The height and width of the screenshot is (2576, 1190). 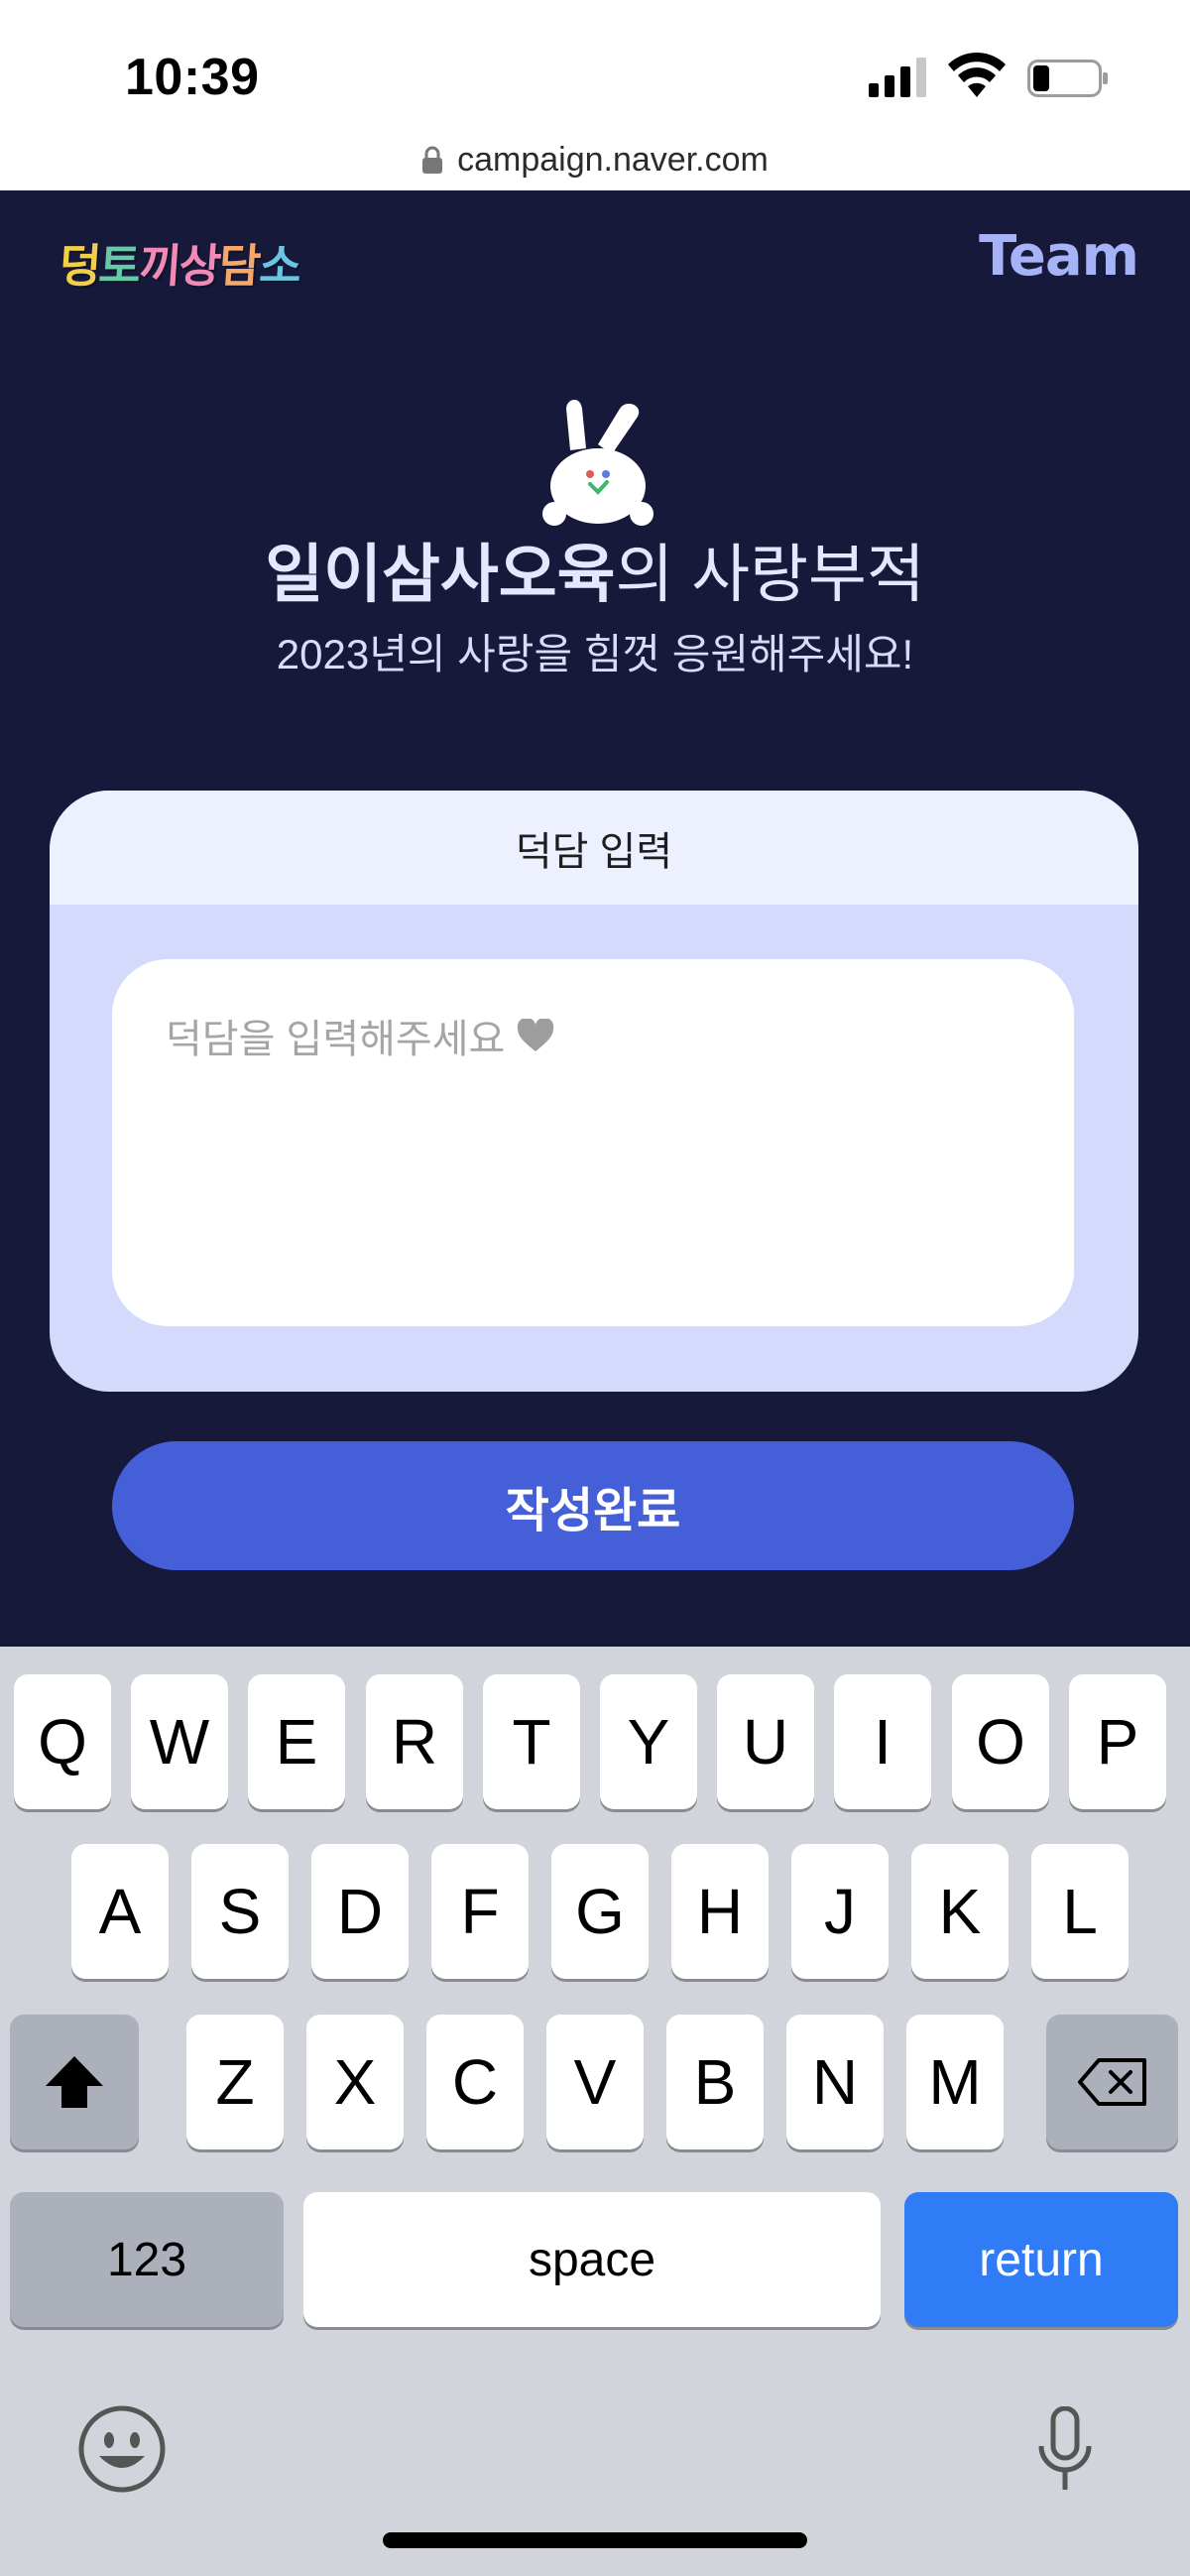 I want to click on key-z: Z, so click(x=235, y=2082).